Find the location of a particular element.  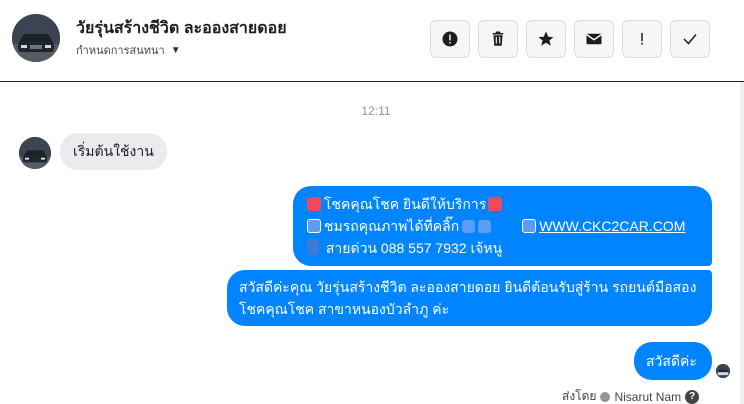

mark-done-button is located at coordinates (690, 39).